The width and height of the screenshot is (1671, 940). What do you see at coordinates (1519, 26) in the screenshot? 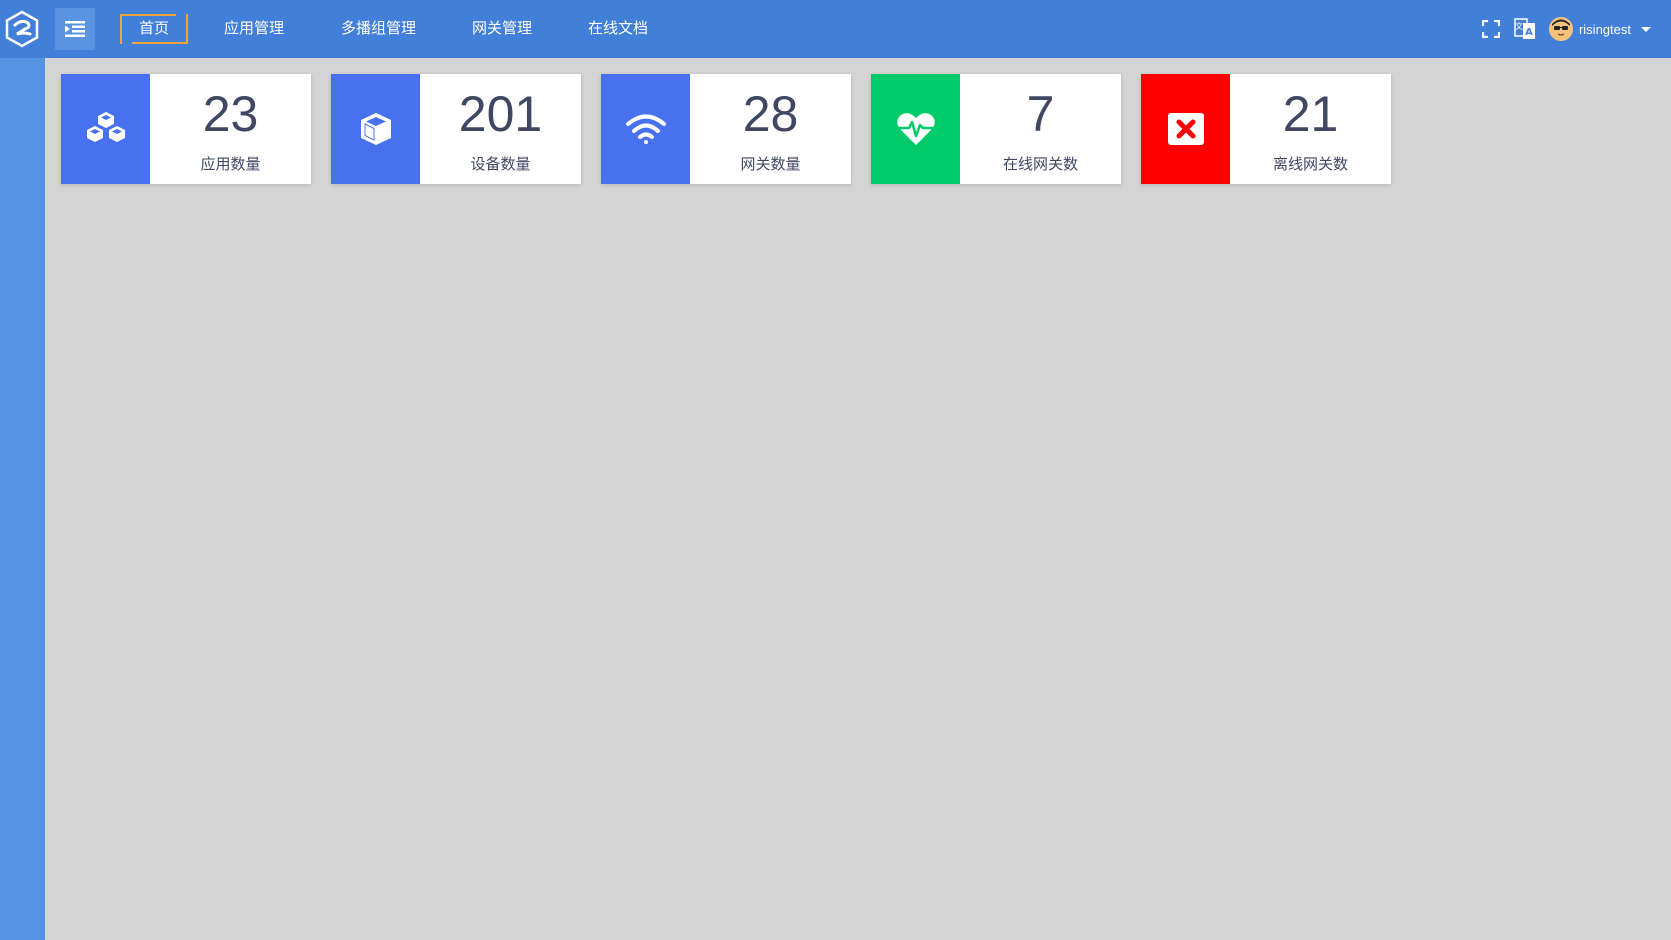
I see `svg-text: 文` at bounding box center [1519, 26].